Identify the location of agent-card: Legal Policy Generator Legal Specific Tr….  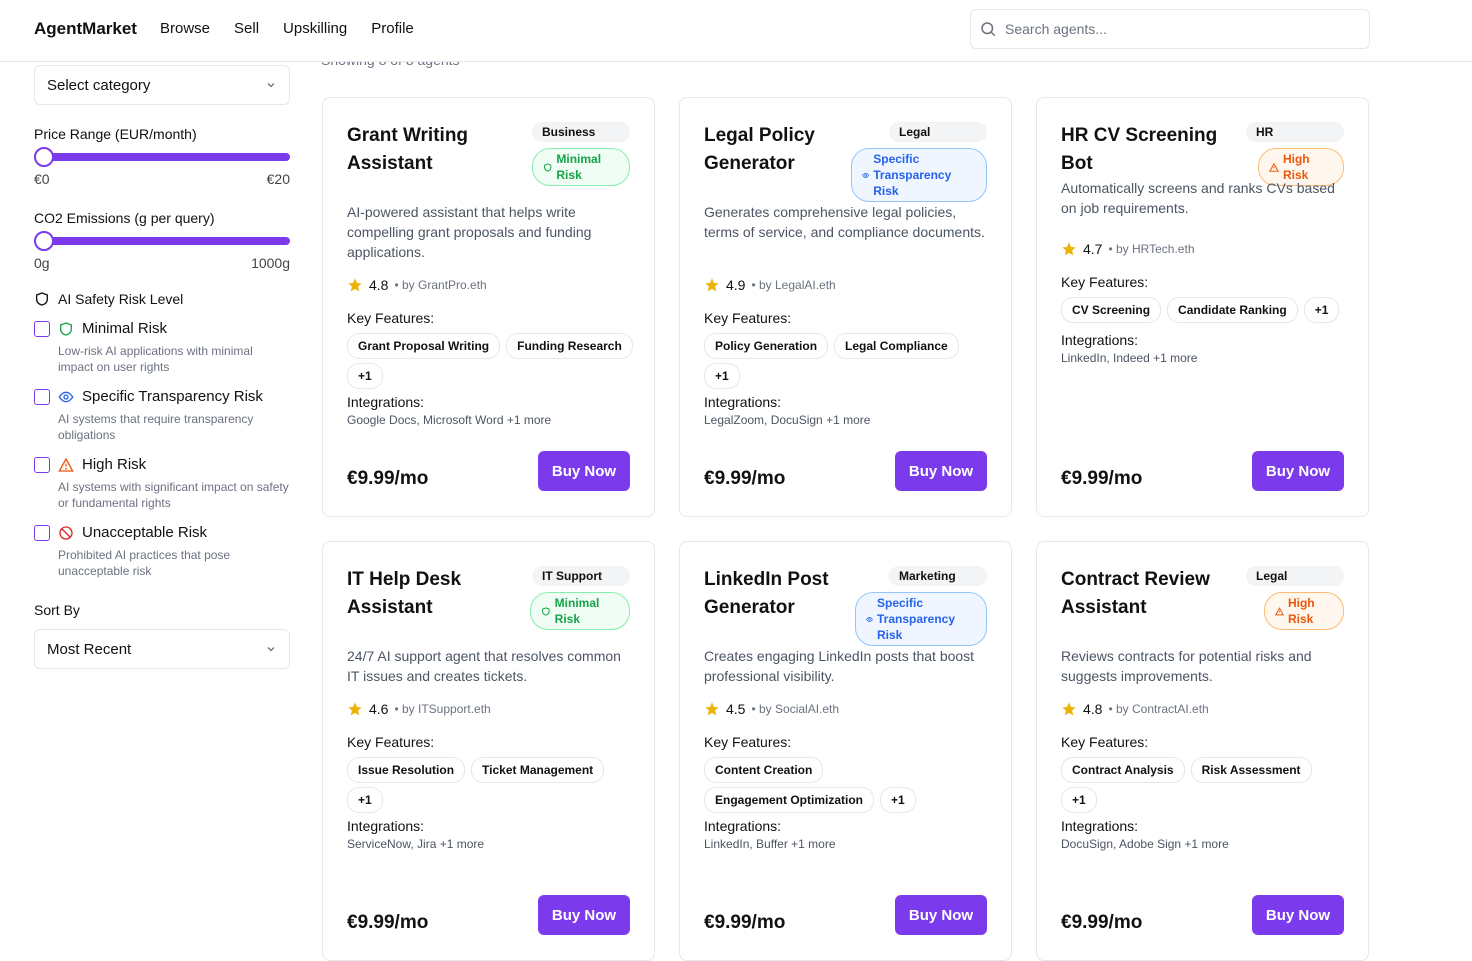
(845, 307).